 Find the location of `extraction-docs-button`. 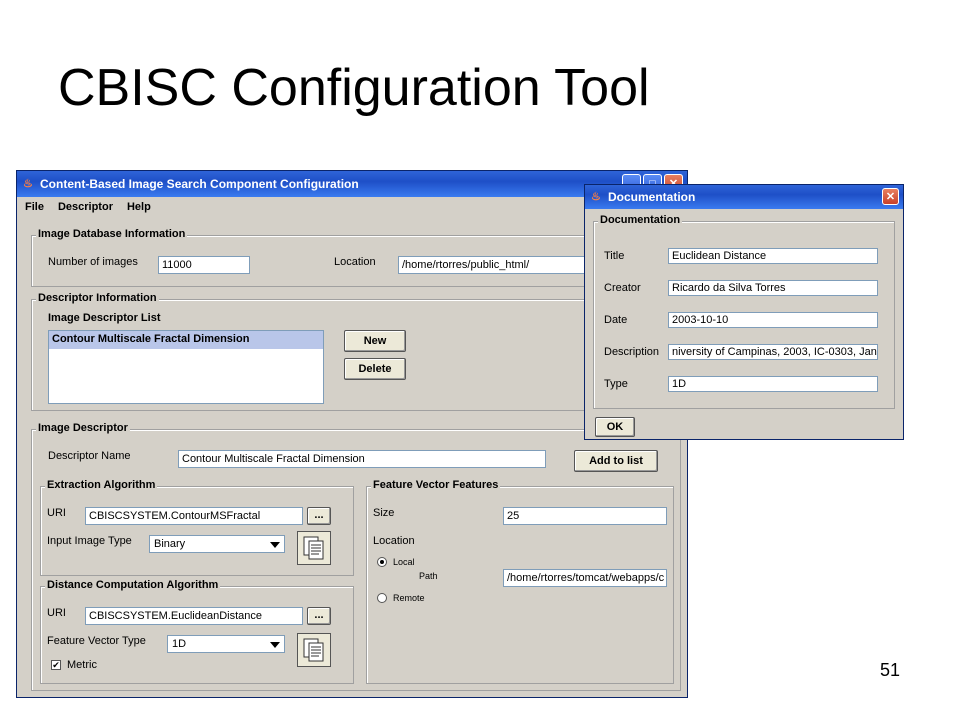

extraction-docs-button is located at coordinates (314, 548).